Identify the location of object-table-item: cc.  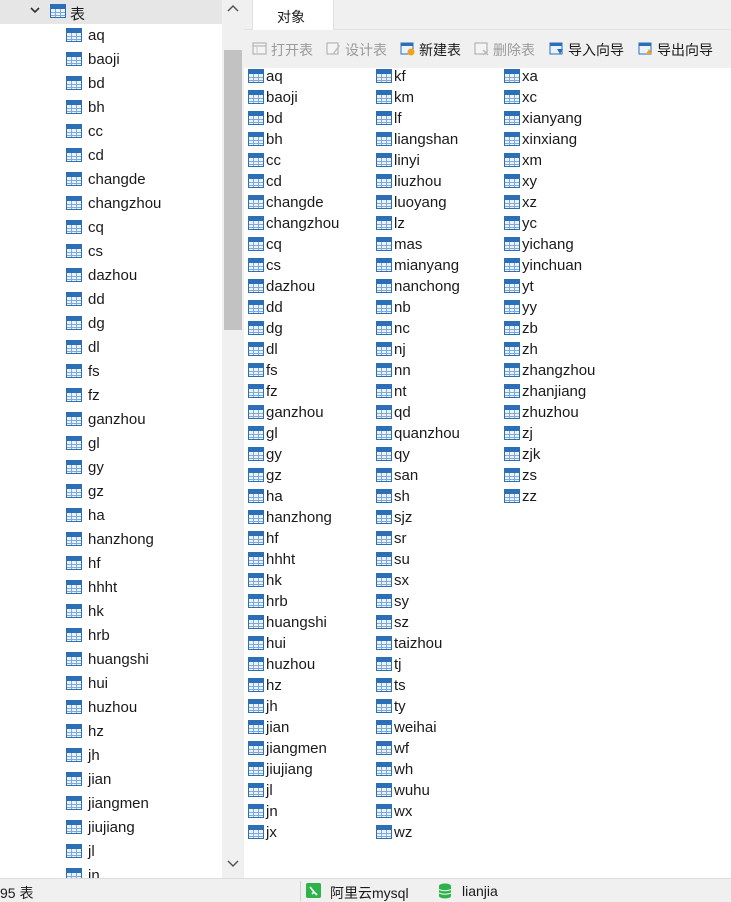
(308, 162).